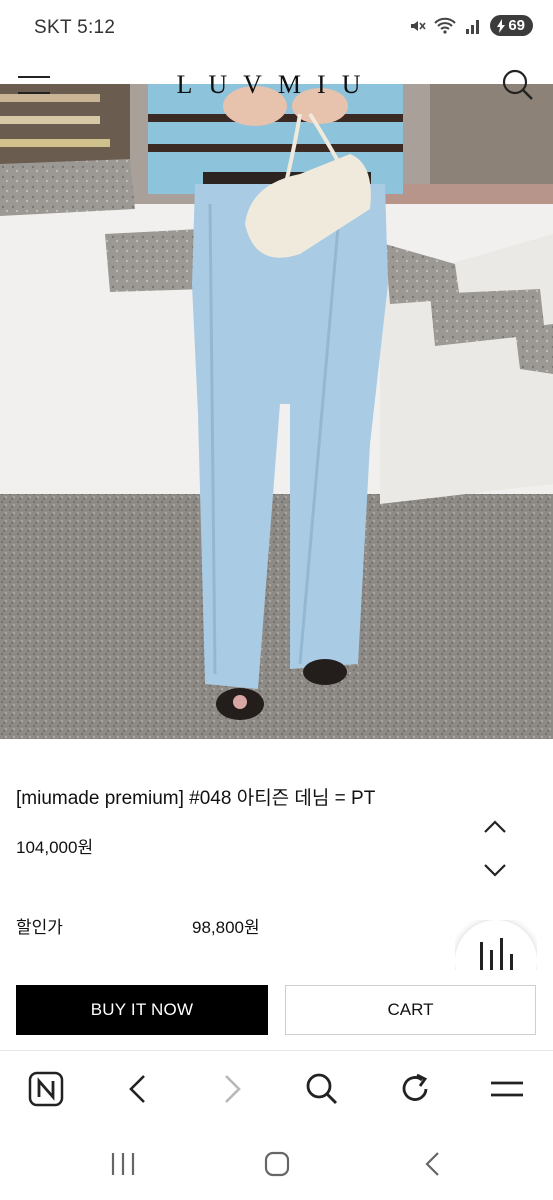 The width and height of the screenshot is (553, 1200). What do you see at coordinates (276, 1089) in the screenshot?
I see `browser-toolbar` at bounding box center [276, 1089].